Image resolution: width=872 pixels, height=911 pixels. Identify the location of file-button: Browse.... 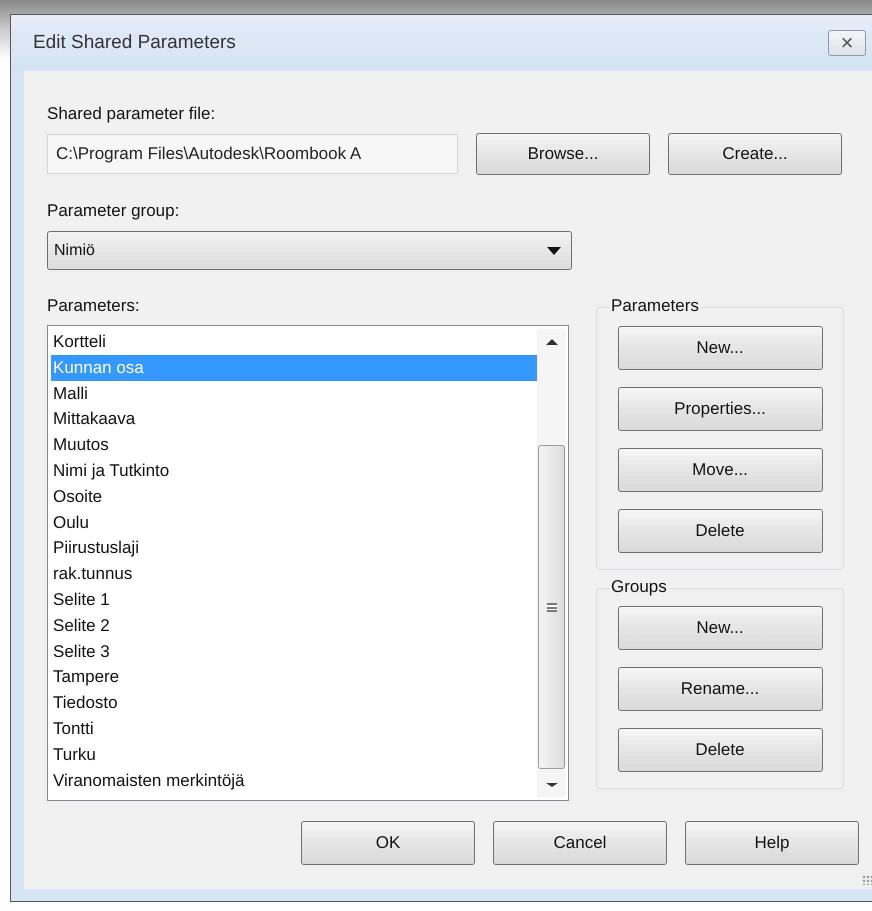
(563, 154).